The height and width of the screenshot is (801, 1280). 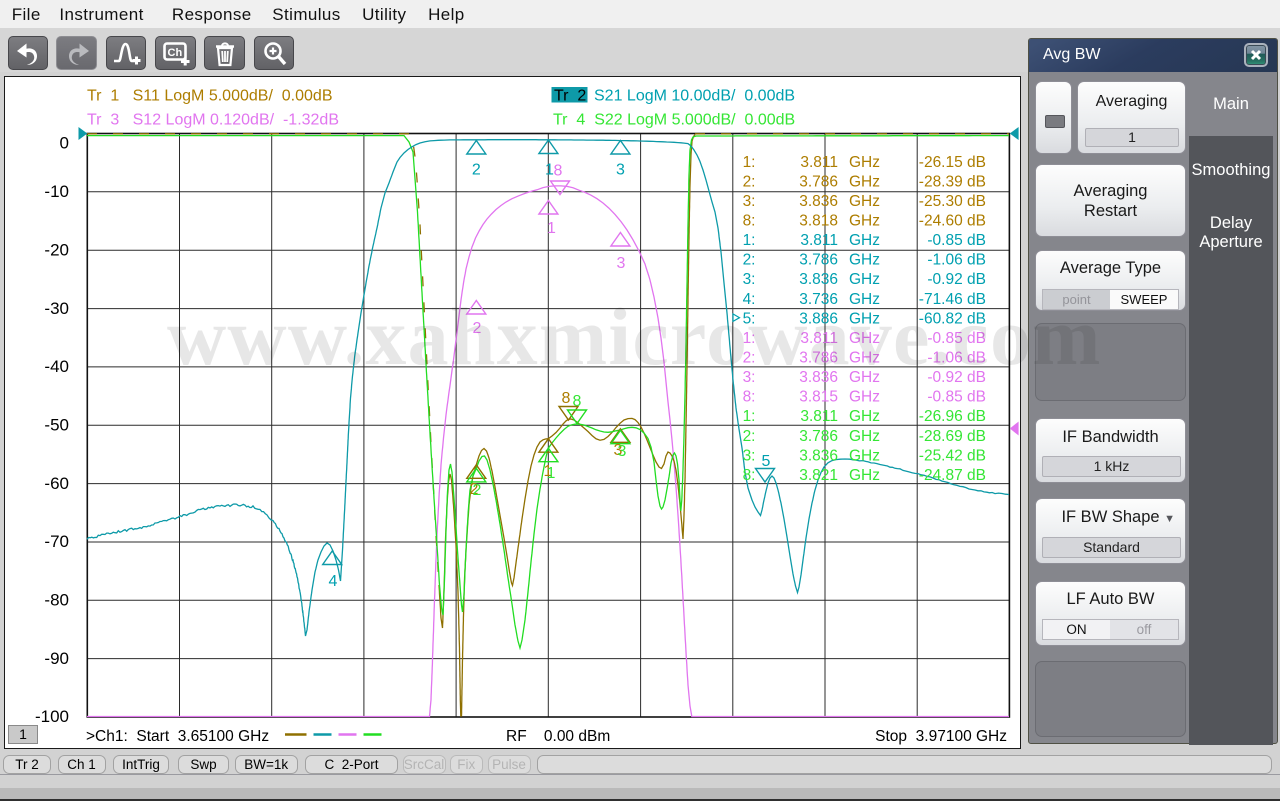 I want to click on svg-text: 3.821, so click(x=818, y=475).